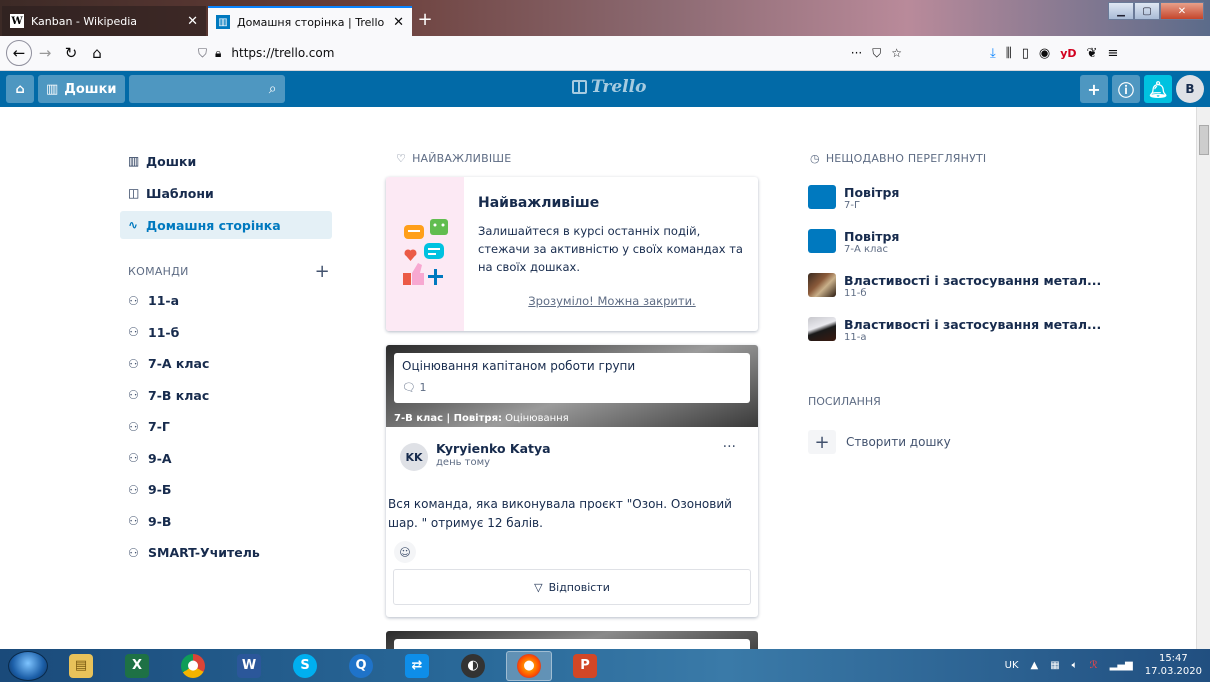  I want to click on mini-card, so click(572, 644).